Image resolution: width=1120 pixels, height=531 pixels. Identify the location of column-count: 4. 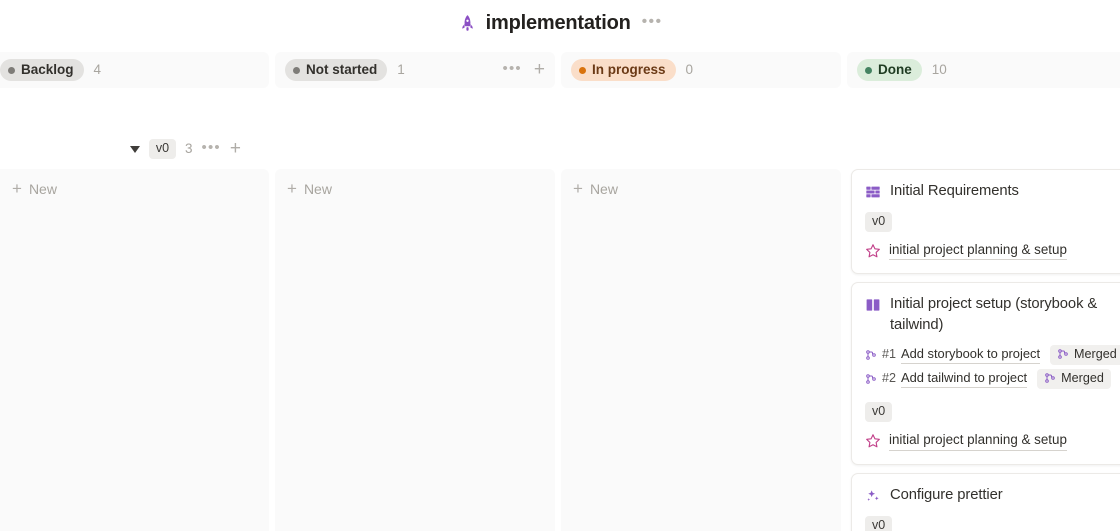
(97, 70).